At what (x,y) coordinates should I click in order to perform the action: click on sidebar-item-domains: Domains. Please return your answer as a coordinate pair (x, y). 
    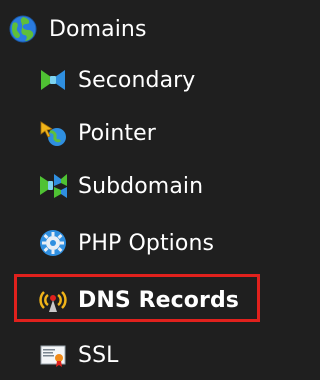
    Looking at the image, I should click on (77, 29).